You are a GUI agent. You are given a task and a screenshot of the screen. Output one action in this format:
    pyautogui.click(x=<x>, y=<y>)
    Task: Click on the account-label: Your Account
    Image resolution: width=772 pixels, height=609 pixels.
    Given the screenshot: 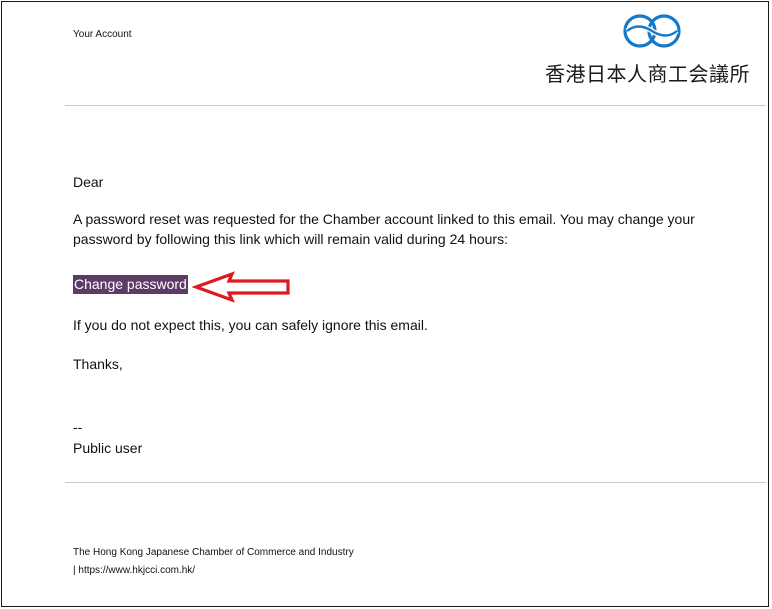 What is the action you would take?
    pyautogui.click(x=102, y=34)
    